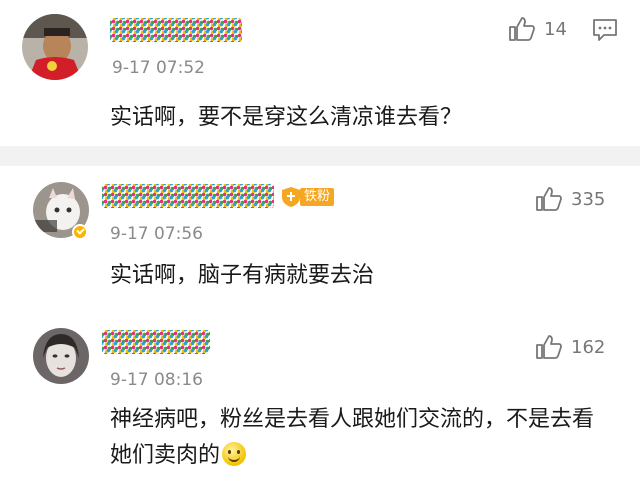 The image size is (640, 487). Describe the element at coordinates (80, 232) in the screenshot. I see `verified-badge-icon` at that location.